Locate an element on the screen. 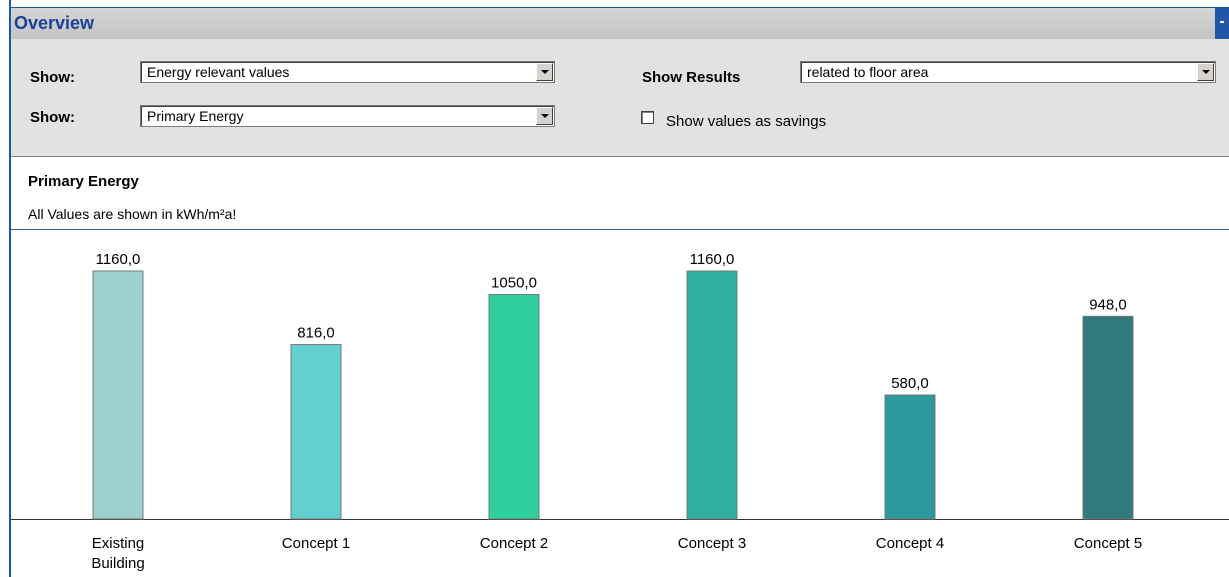 The image size is (1229, 577). category-label-2: Concept 1 is located at coordinates (316, 543).